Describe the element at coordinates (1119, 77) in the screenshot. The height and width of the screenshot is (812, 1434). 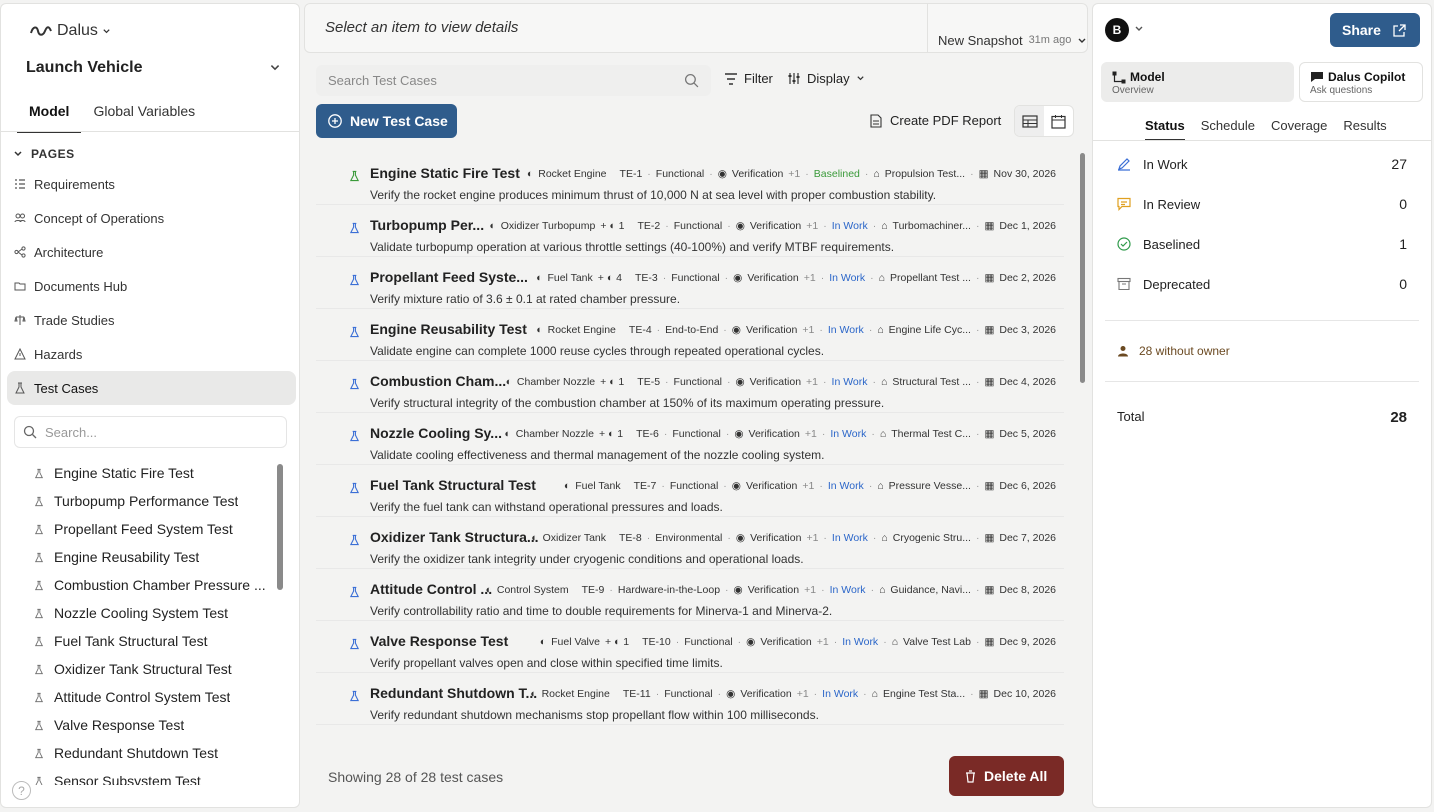
I see `hierarchy-icon` at that location.